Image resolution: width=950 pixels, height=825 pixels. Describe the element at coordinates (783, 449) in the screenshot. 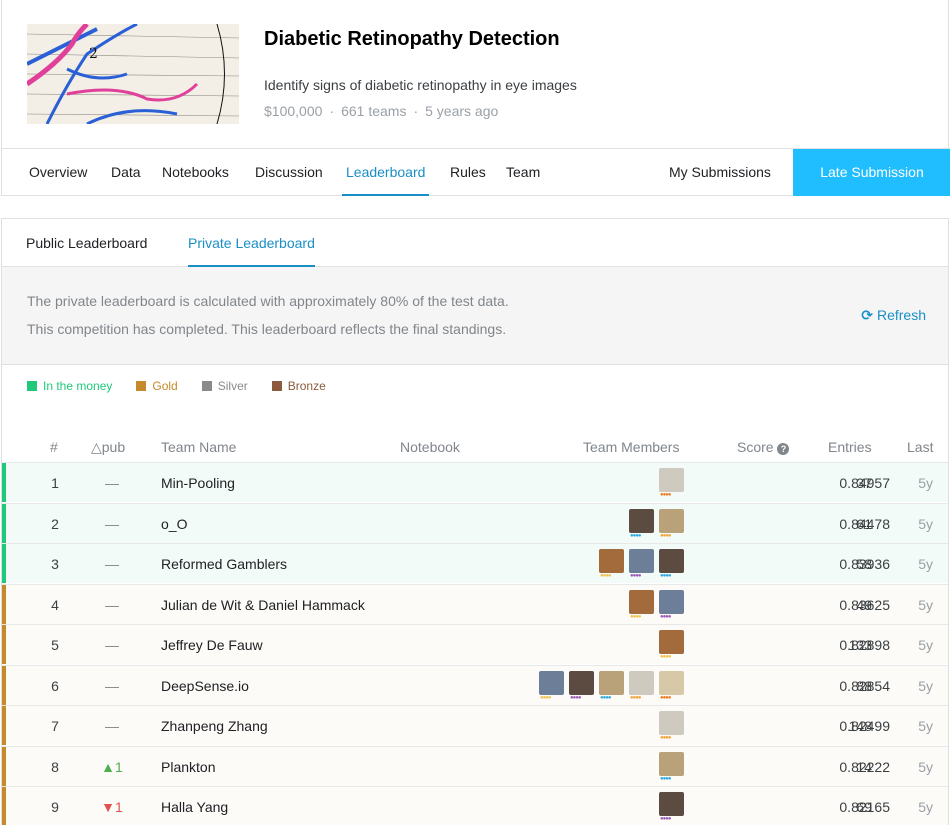

I see `help-icon: ?` at that location.